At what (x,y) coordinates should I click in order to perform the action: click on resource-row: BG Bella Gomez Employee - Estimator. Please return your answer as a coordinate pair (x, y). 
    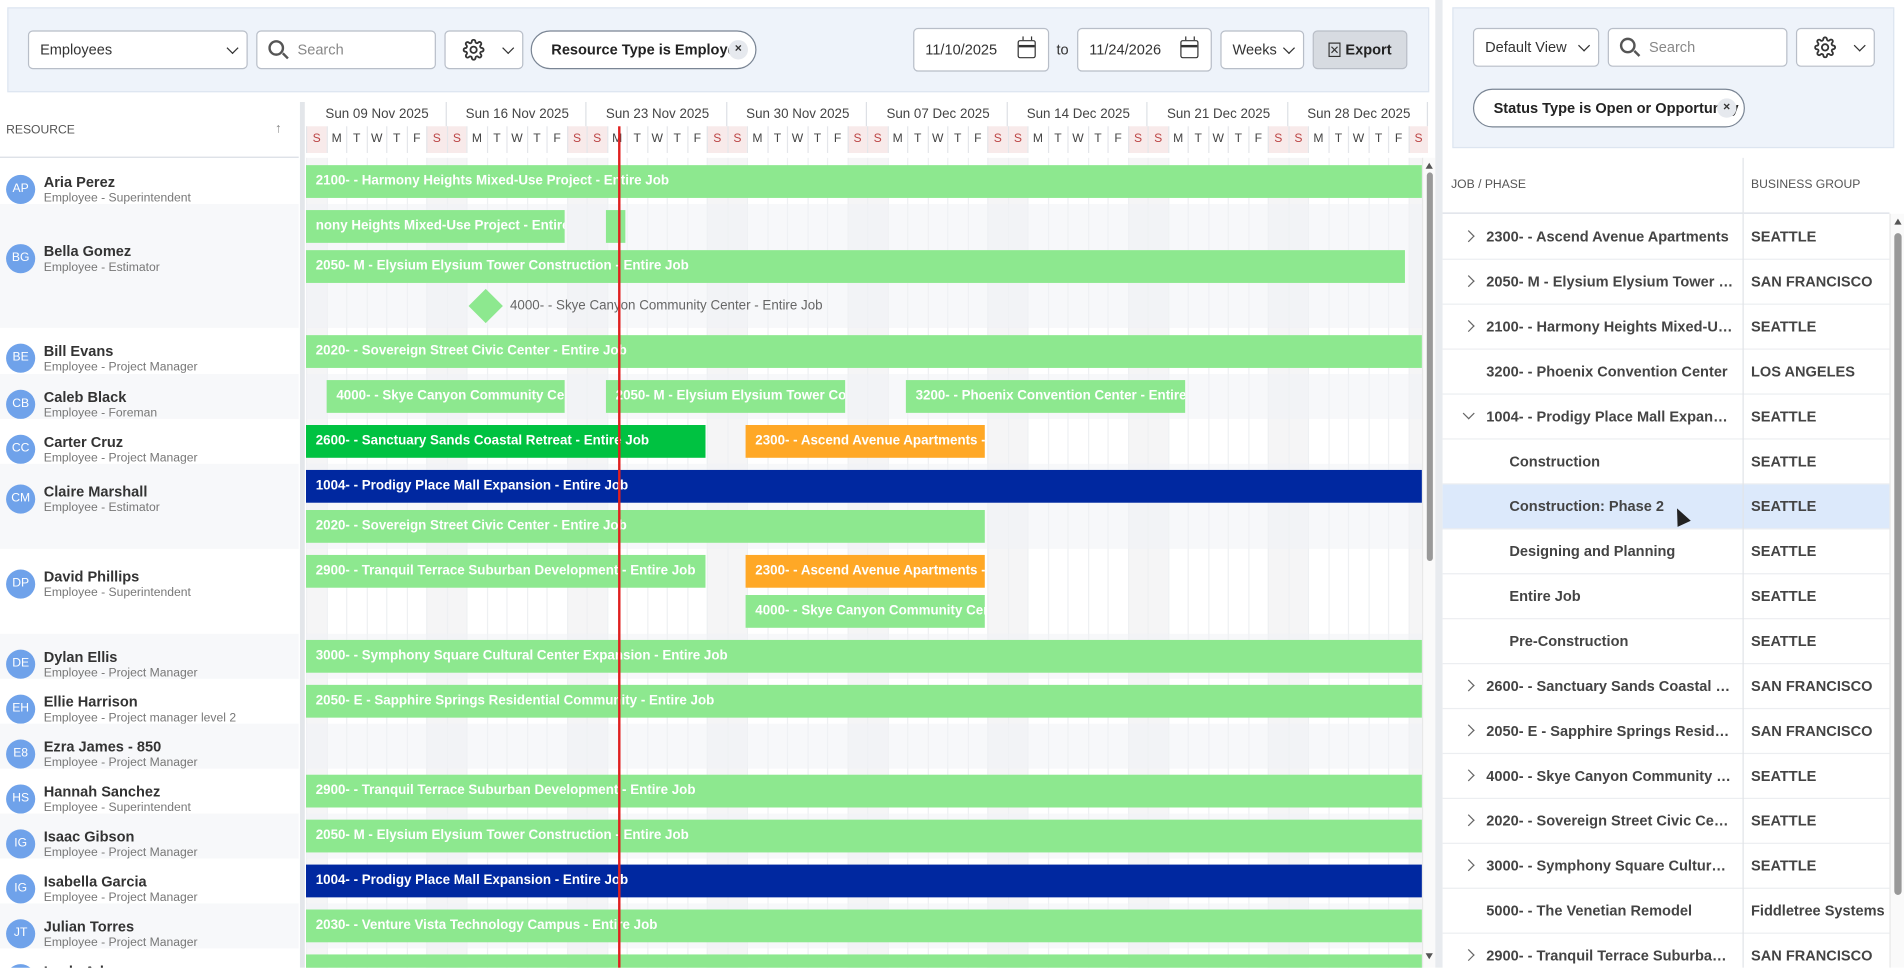
    Looking at the image, I should click on (149, 266).